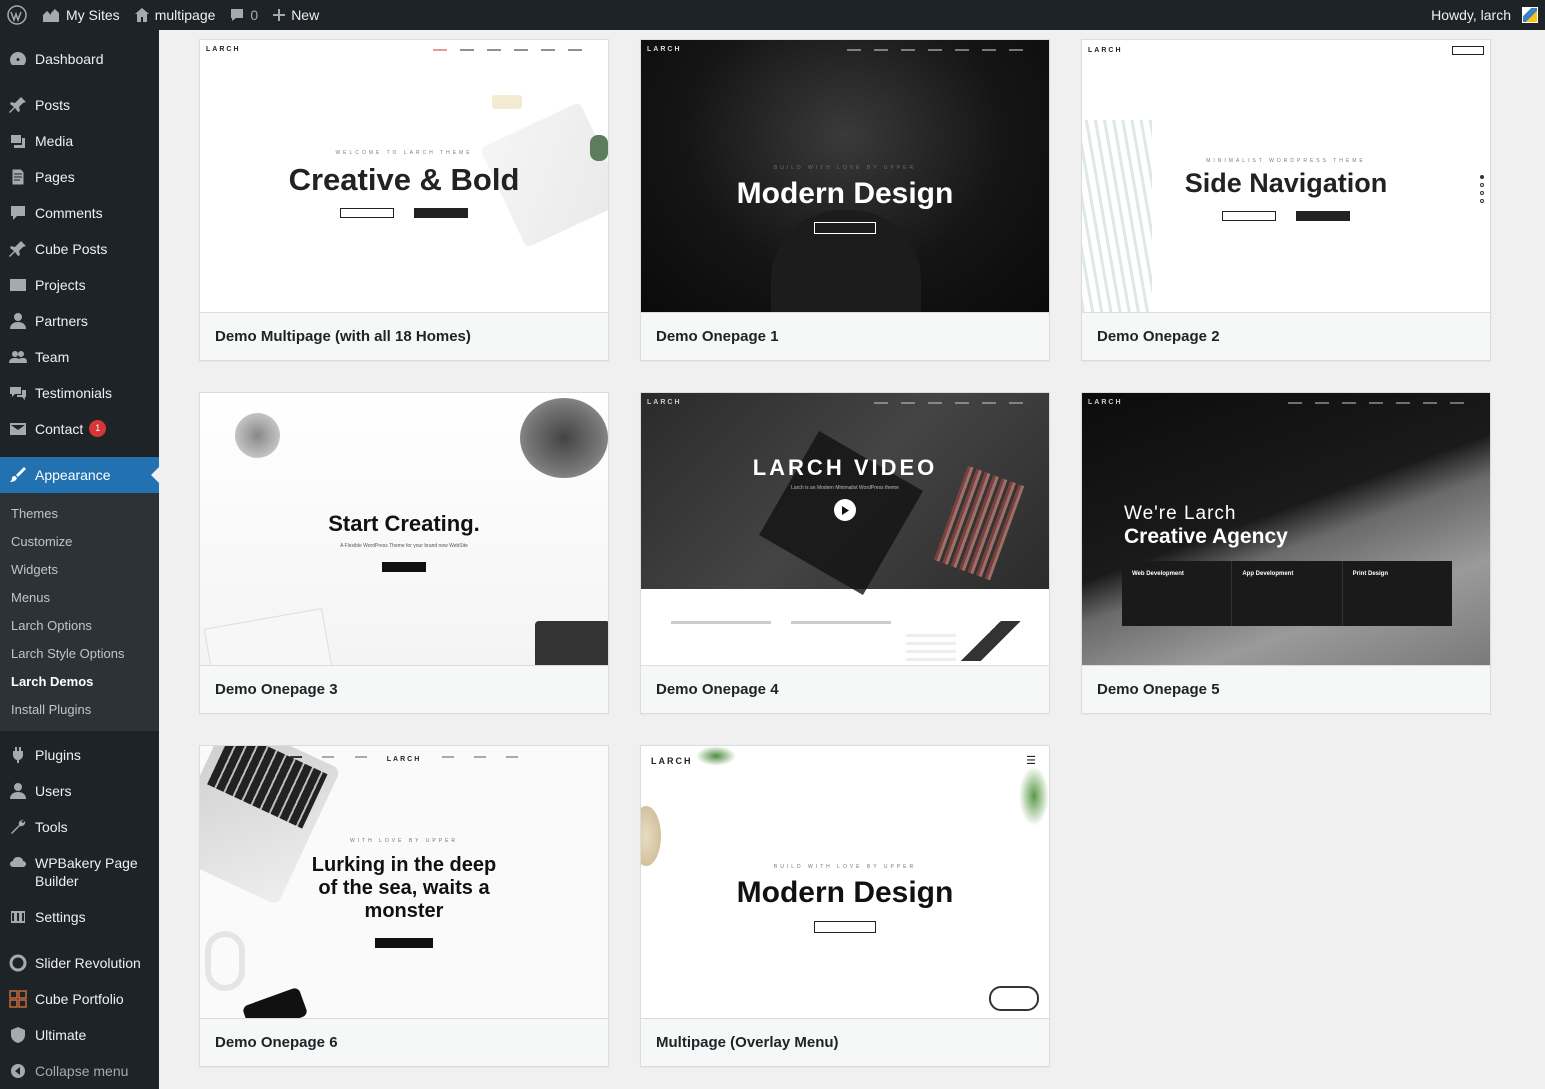  Describe the element at coordinates (564, 438) in the screenshot. I see `plant-top-view` at that location.